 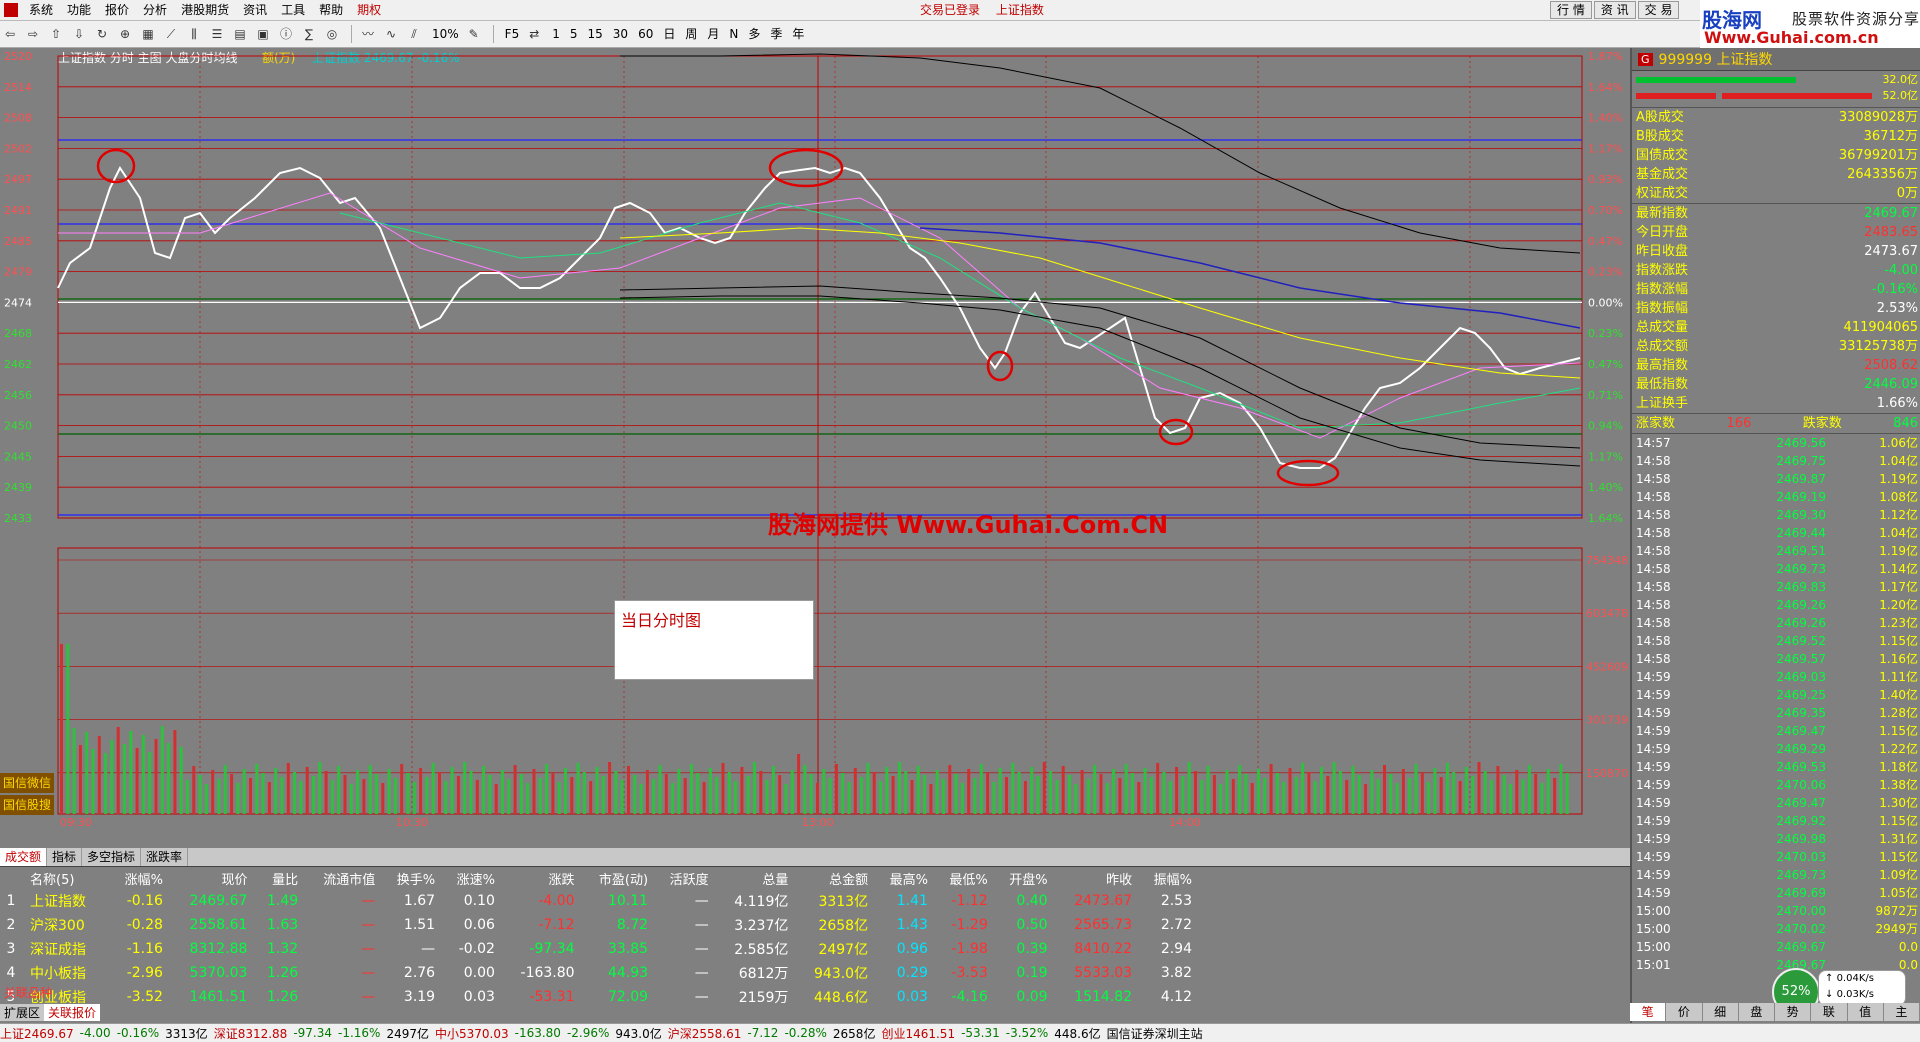 What do you see at coordinates (56, 34) in the screenshot?
I see `up-arrow-icon: ⇧` at bounding box center [56, 34].